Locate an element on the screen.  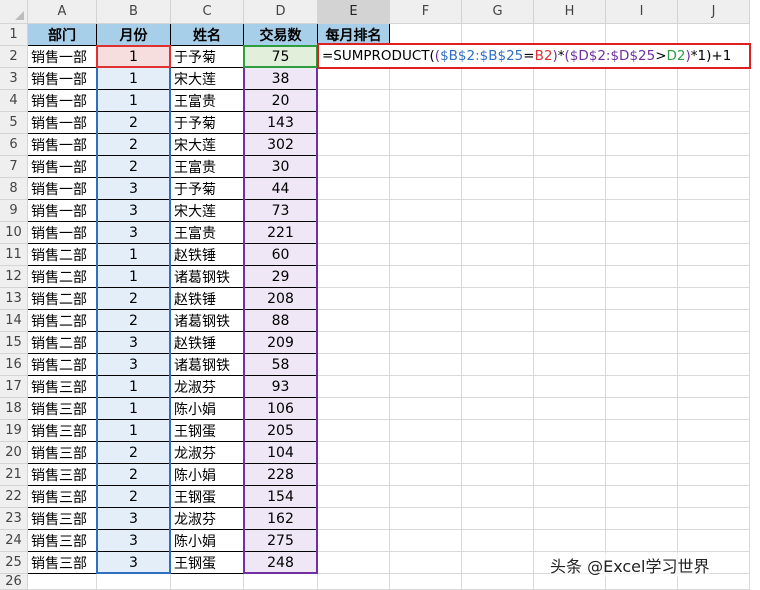
cell-h23 is located at coordinates (570, 519).